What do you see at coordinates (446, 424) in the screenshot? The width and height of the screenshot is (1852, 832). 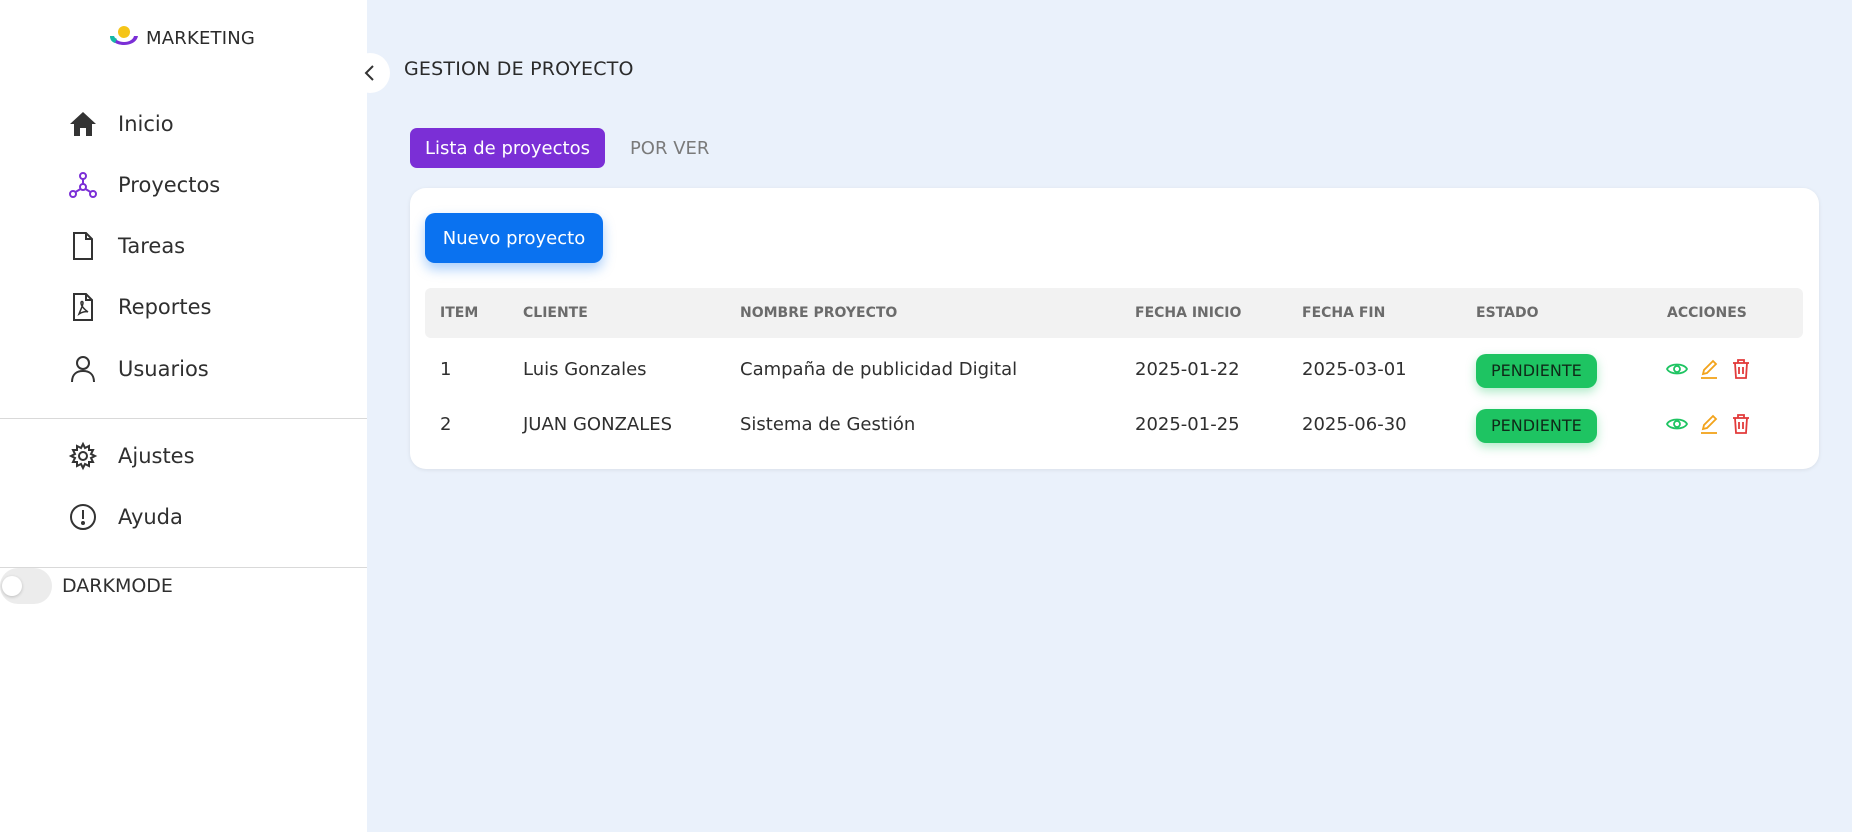 I see `cell-item: 2` at bounding box center [446, 424].